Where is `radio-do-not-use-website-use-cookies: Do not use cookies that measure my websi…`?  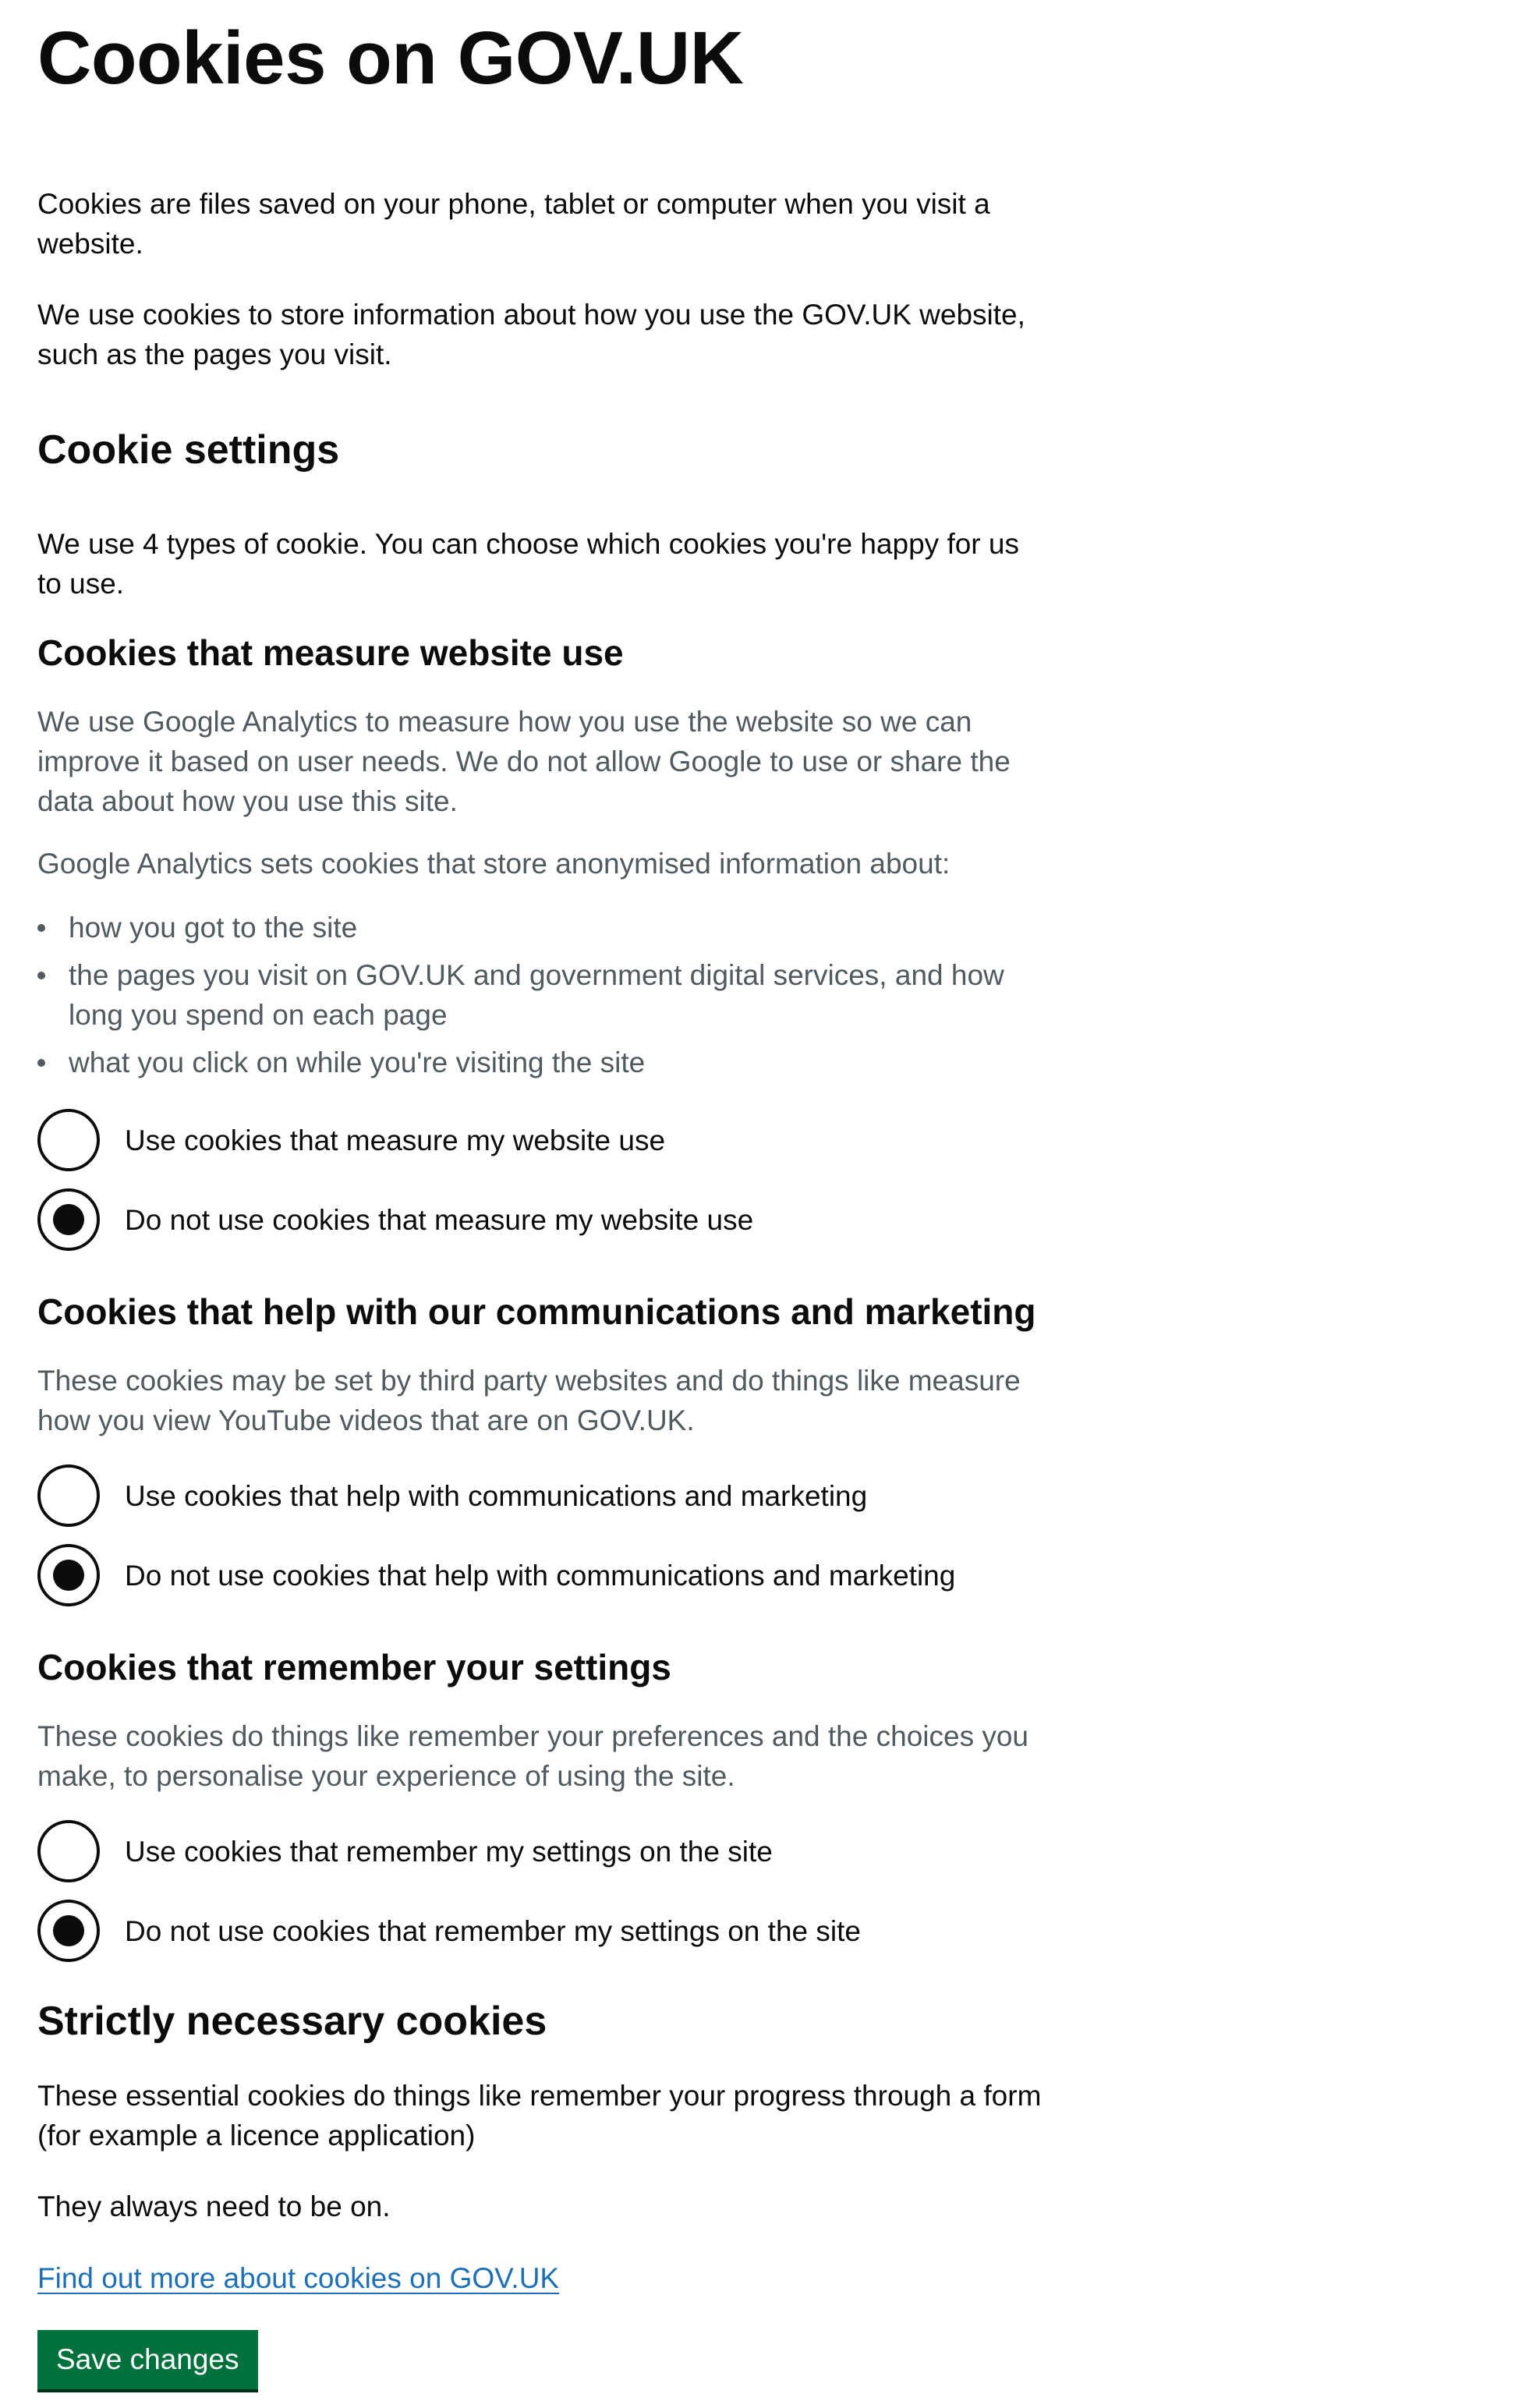
radio-do-not-use-website-use-cookies: Do not use cookies that measure my websi… is located at coordinates (395, 1219).